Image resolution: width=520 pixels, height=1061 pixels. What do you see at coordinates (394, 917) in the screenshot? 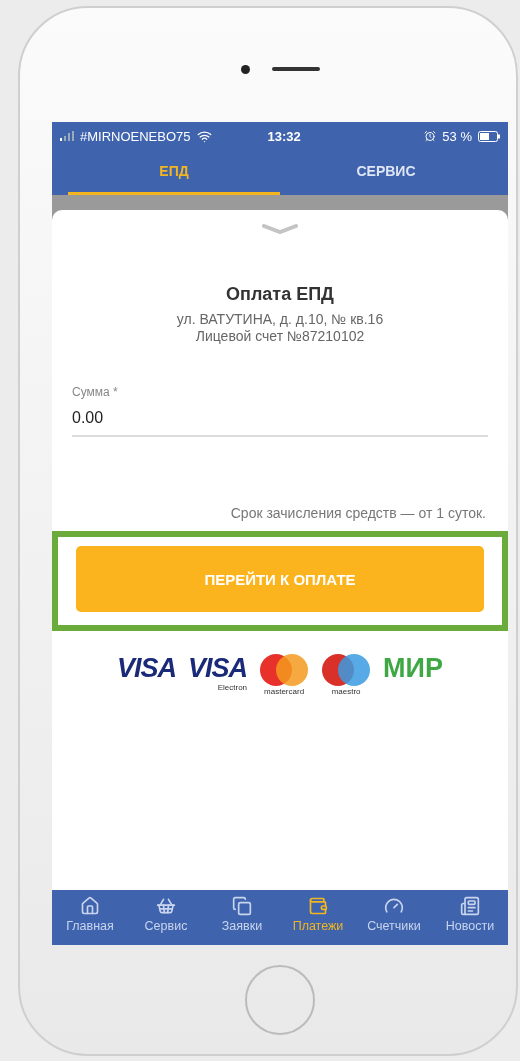
I see `nav-item: Счетчики` at bounding box center [394, 917].